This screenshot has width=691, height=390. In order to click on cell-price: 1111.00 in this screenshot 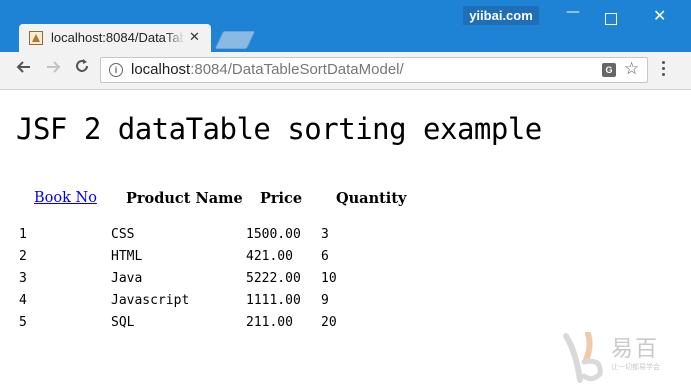, I will do `click(273, 300)`.